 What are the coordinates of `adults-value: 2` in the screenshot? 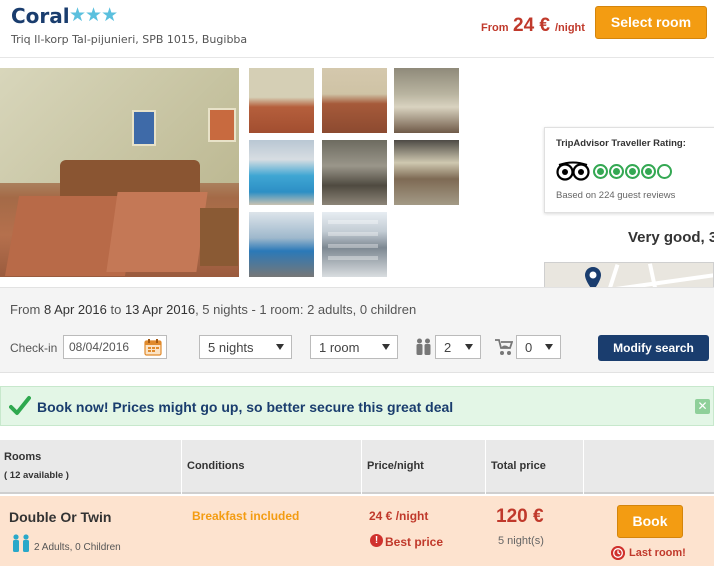 It's located at (448, 347).